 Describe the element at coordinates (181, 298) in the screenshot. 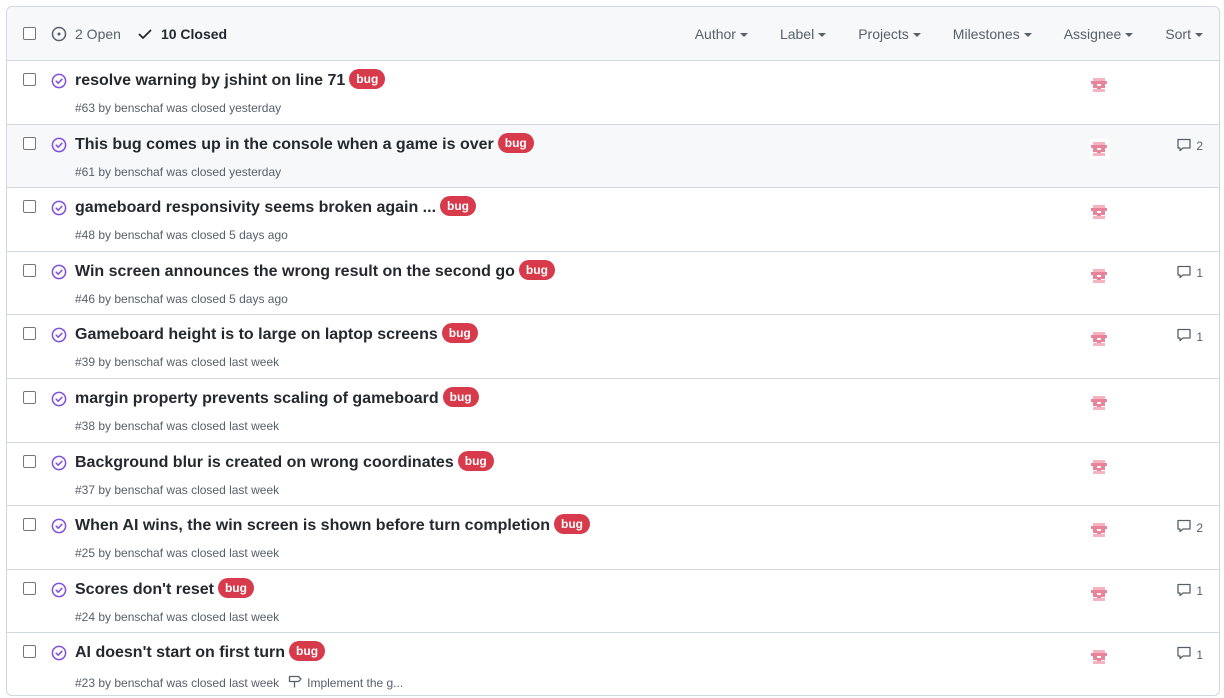

I see `issue-meta-text: #46 by benschaf was closed 5 days ago` at that location.